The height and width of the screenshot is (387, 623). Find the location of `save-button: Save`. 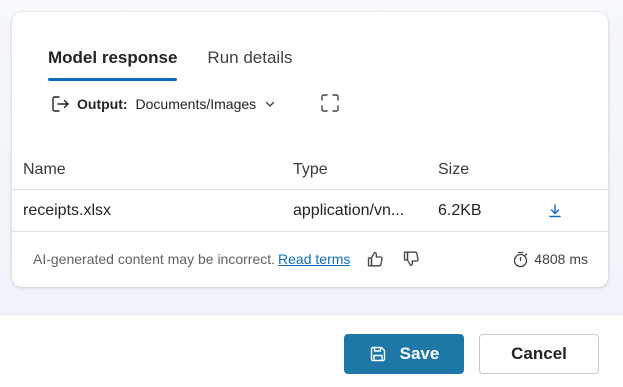

save-button: Save is located at coordinates (404, 354).